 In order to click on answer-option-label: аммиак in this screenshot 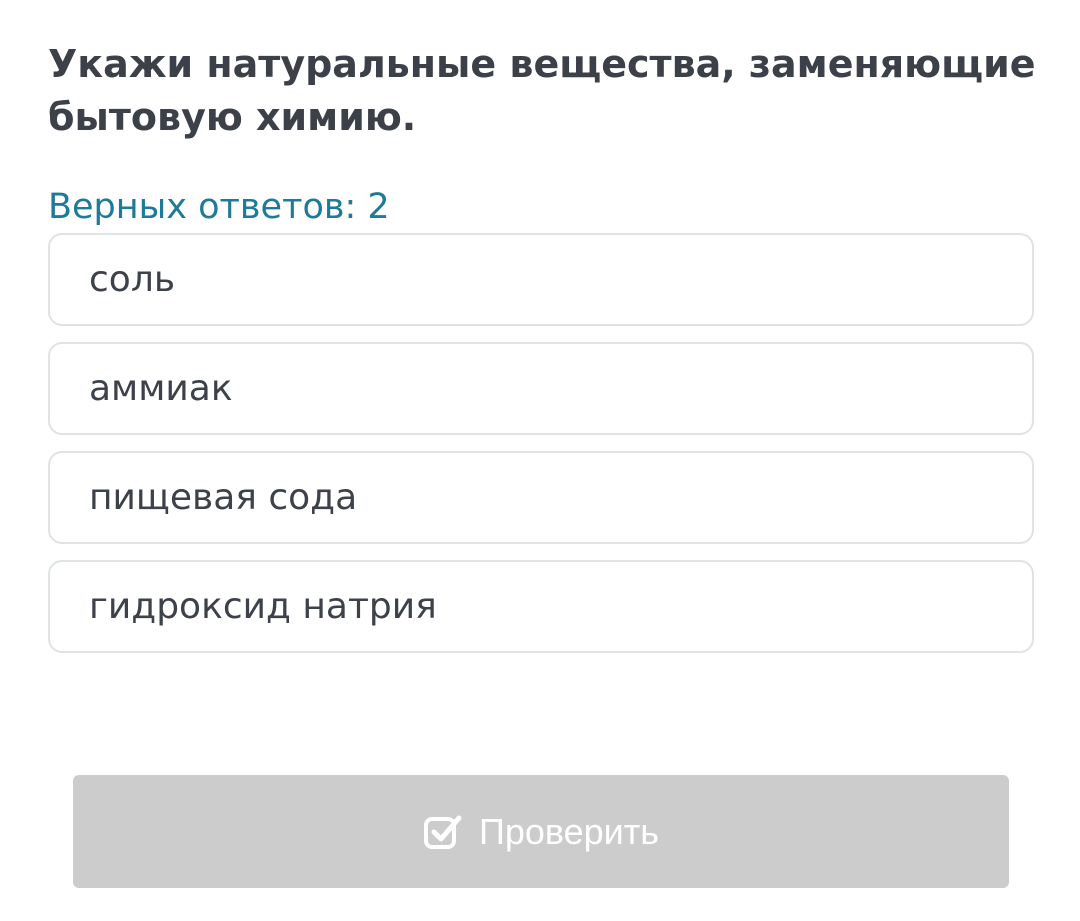, I will do `click(161, 388)`.